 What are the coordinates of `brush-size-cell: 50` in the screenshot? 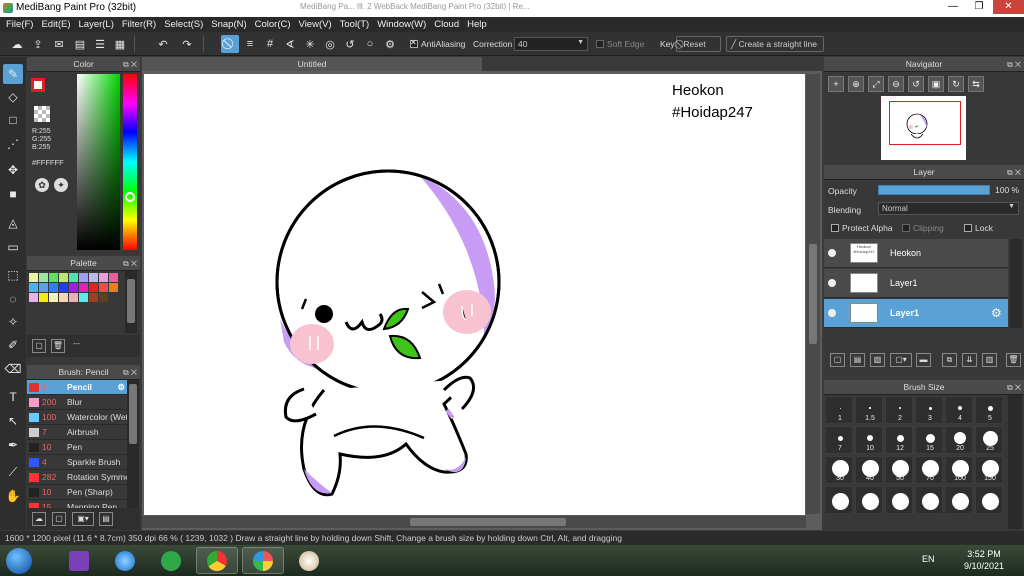 It's located at (899, 470).